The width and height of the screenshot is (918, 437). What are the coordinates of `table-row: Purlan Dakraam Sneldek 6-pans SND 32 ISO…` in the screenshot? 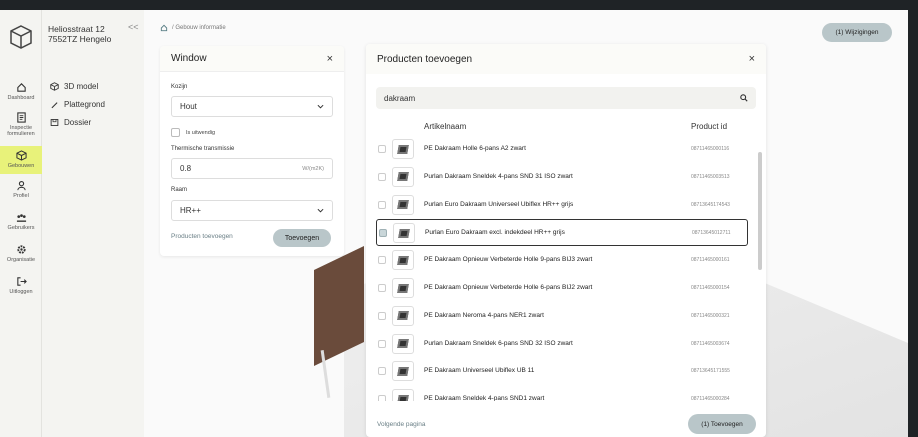 It's located at (562, 344).